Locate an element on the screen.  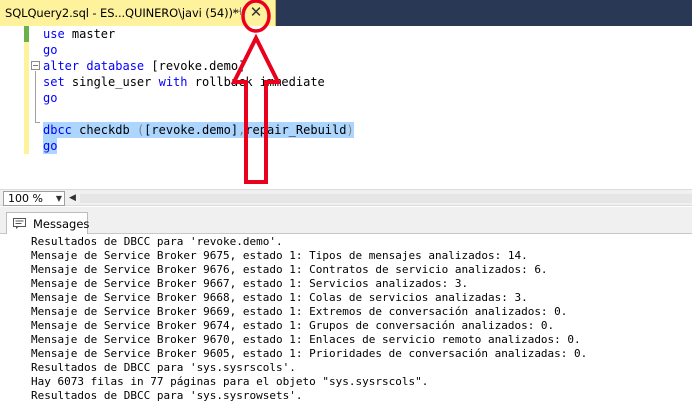
results-tab-strip: Messages is located at coordinates (346, 220).